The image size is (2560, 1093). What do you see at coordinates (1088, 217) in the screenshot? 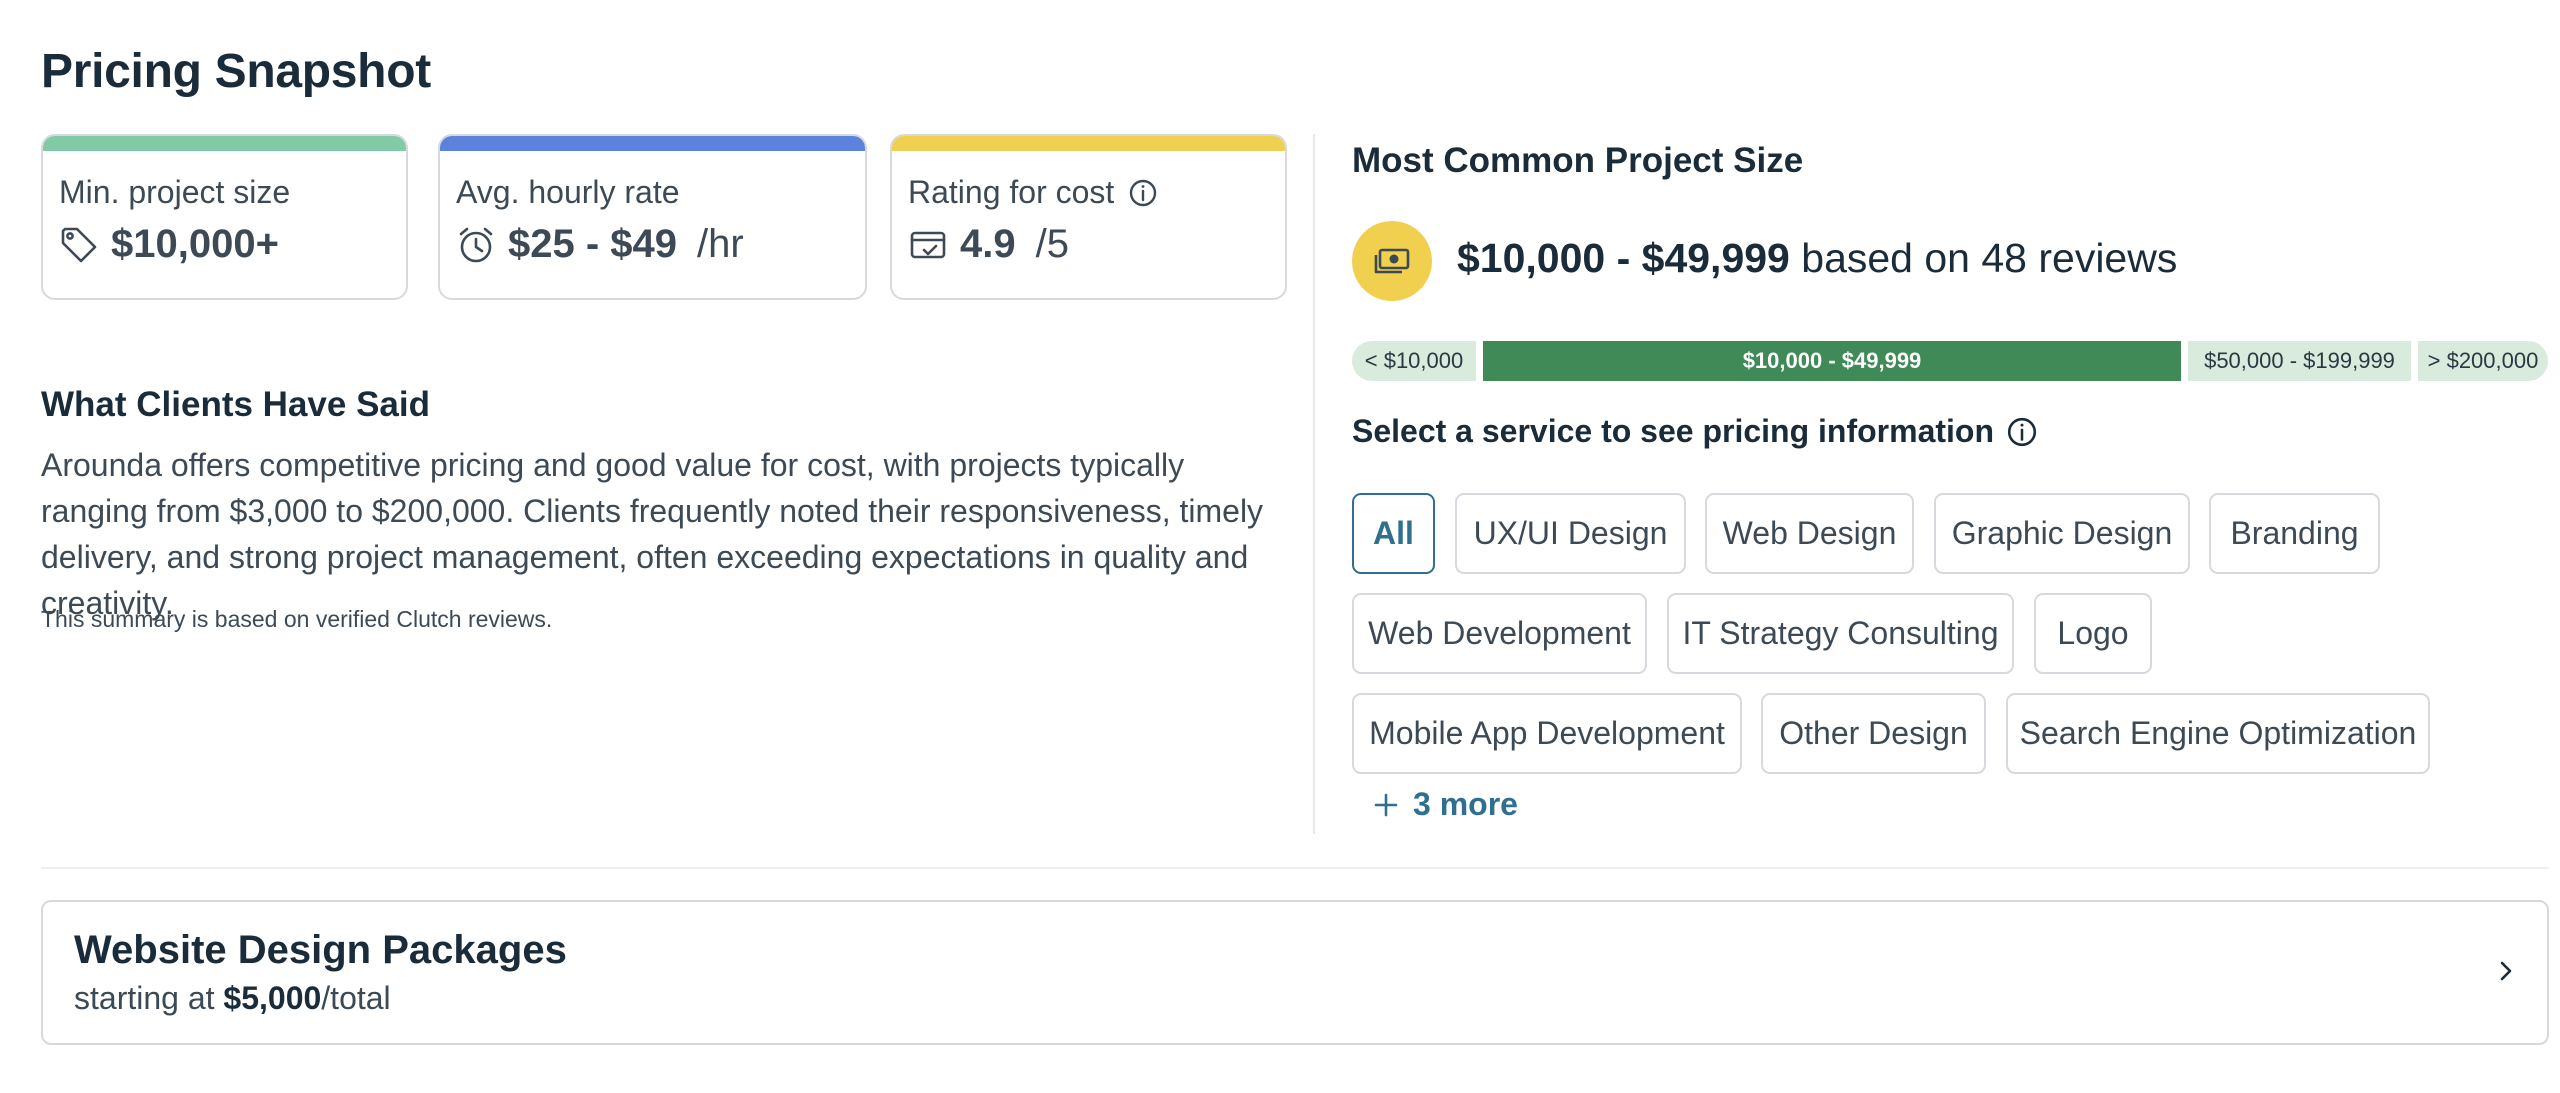
I see `stat-card-rating-for-cost: Rating for cost 4.9 /5` at bounding box center [1088, 217].